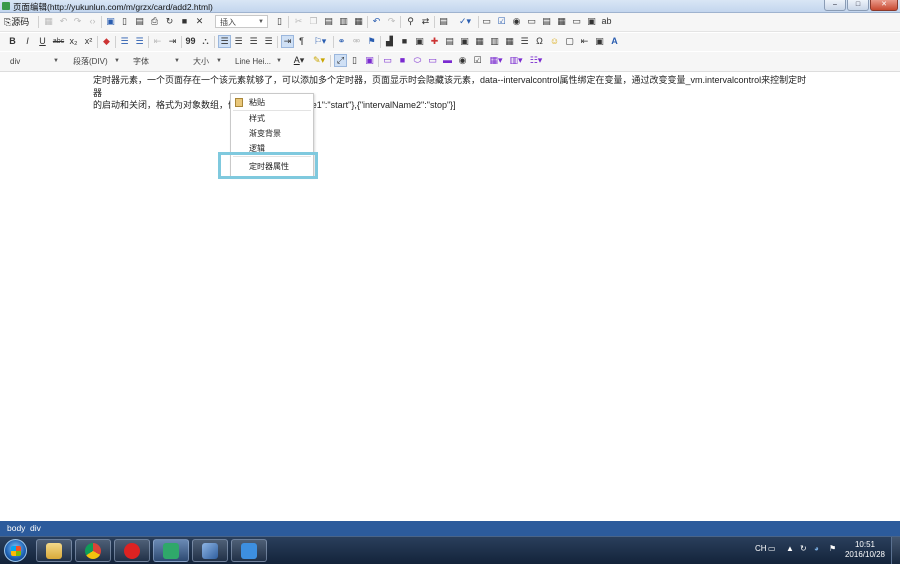  What do you see at coordinates (132, 550) in the screenshot?
I see `taskbar-app-red` at bounding box center [132, 550].